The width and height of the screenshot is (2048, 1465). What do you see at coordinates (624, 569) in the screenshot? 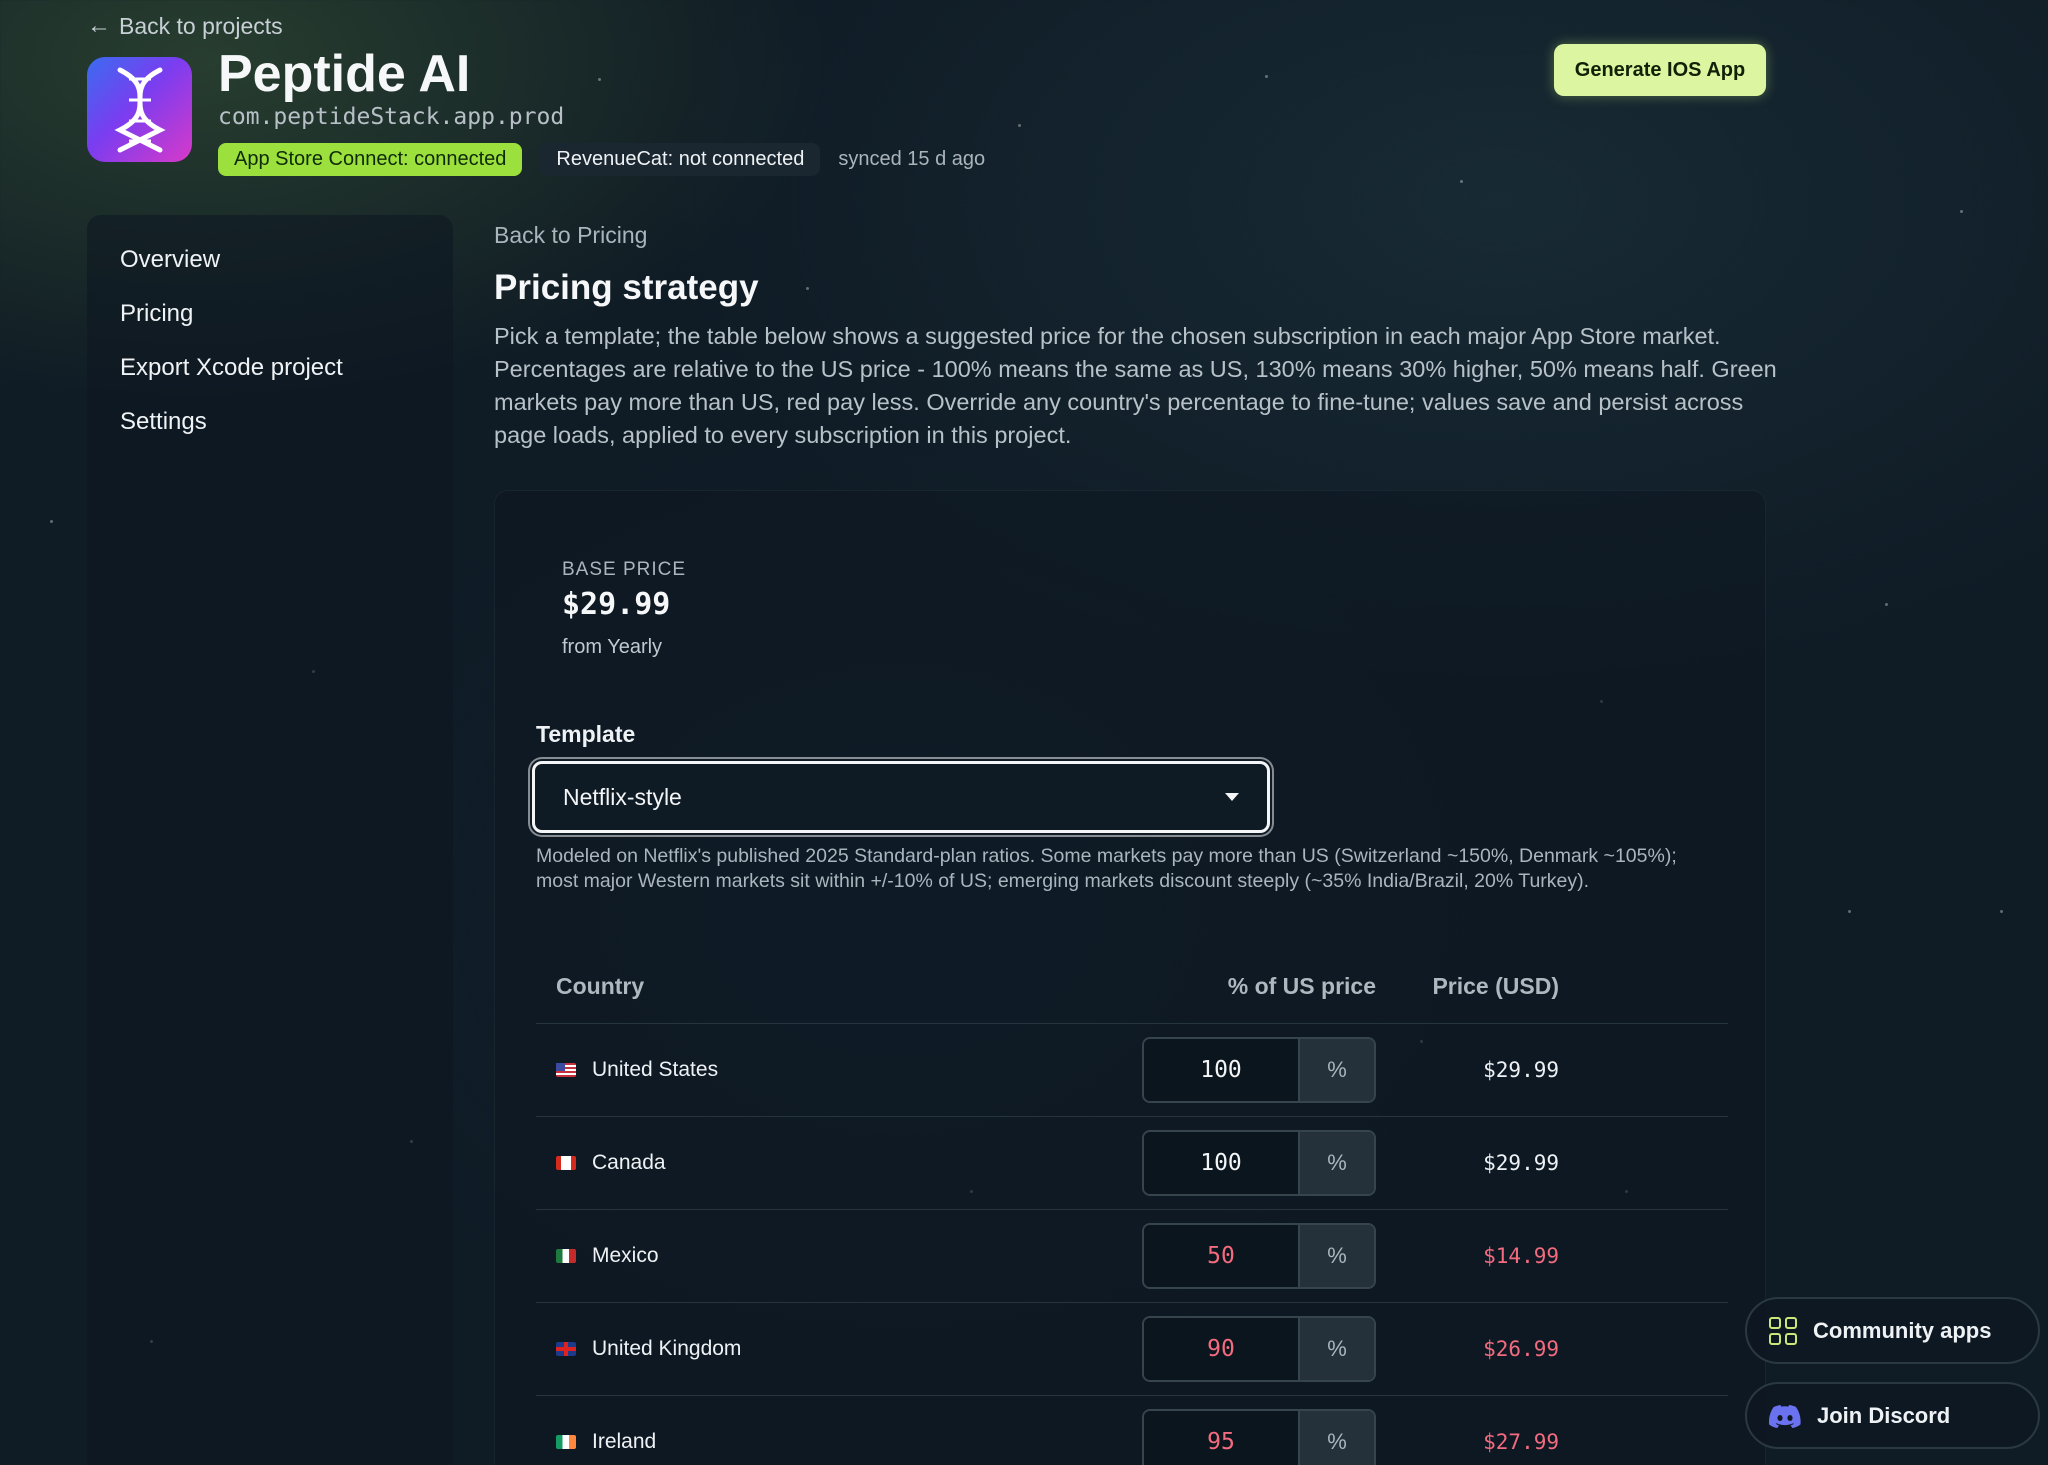
I see `base-price-label: BASE PRICE` at bounding box center [624, 569].